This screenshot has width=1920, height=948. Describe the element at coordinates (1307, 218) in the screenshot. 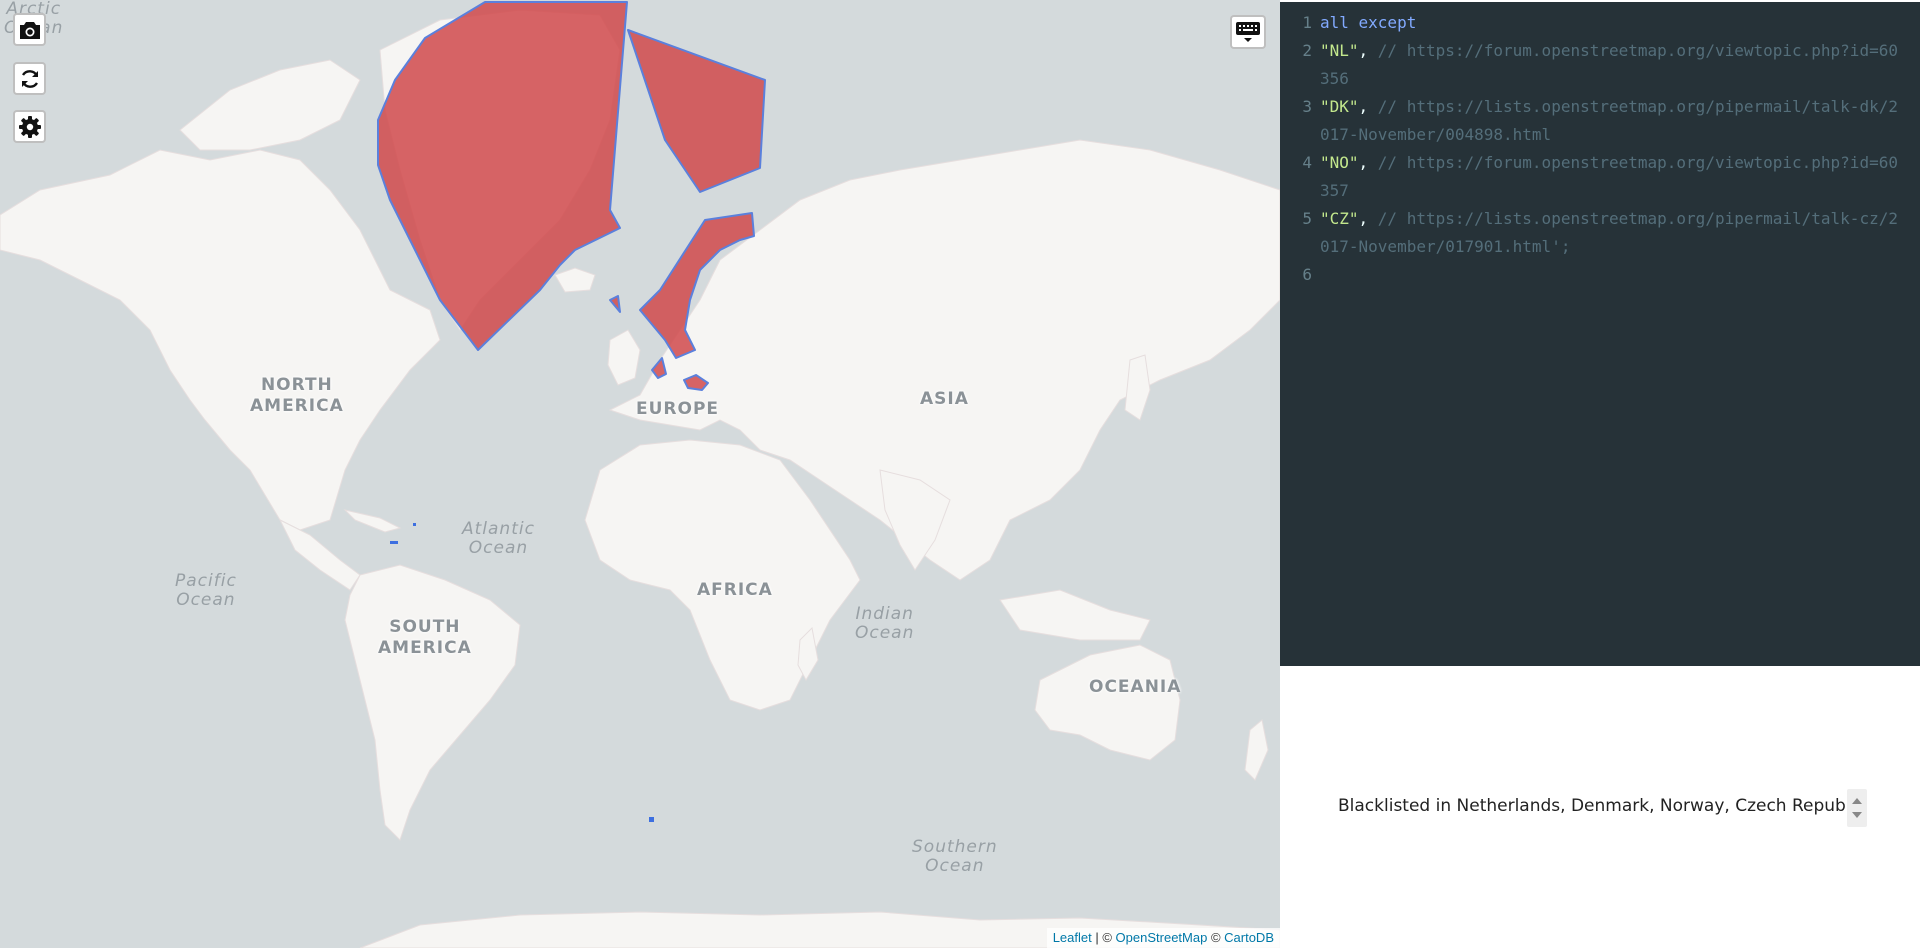

I see `line-number: 5` at that location.